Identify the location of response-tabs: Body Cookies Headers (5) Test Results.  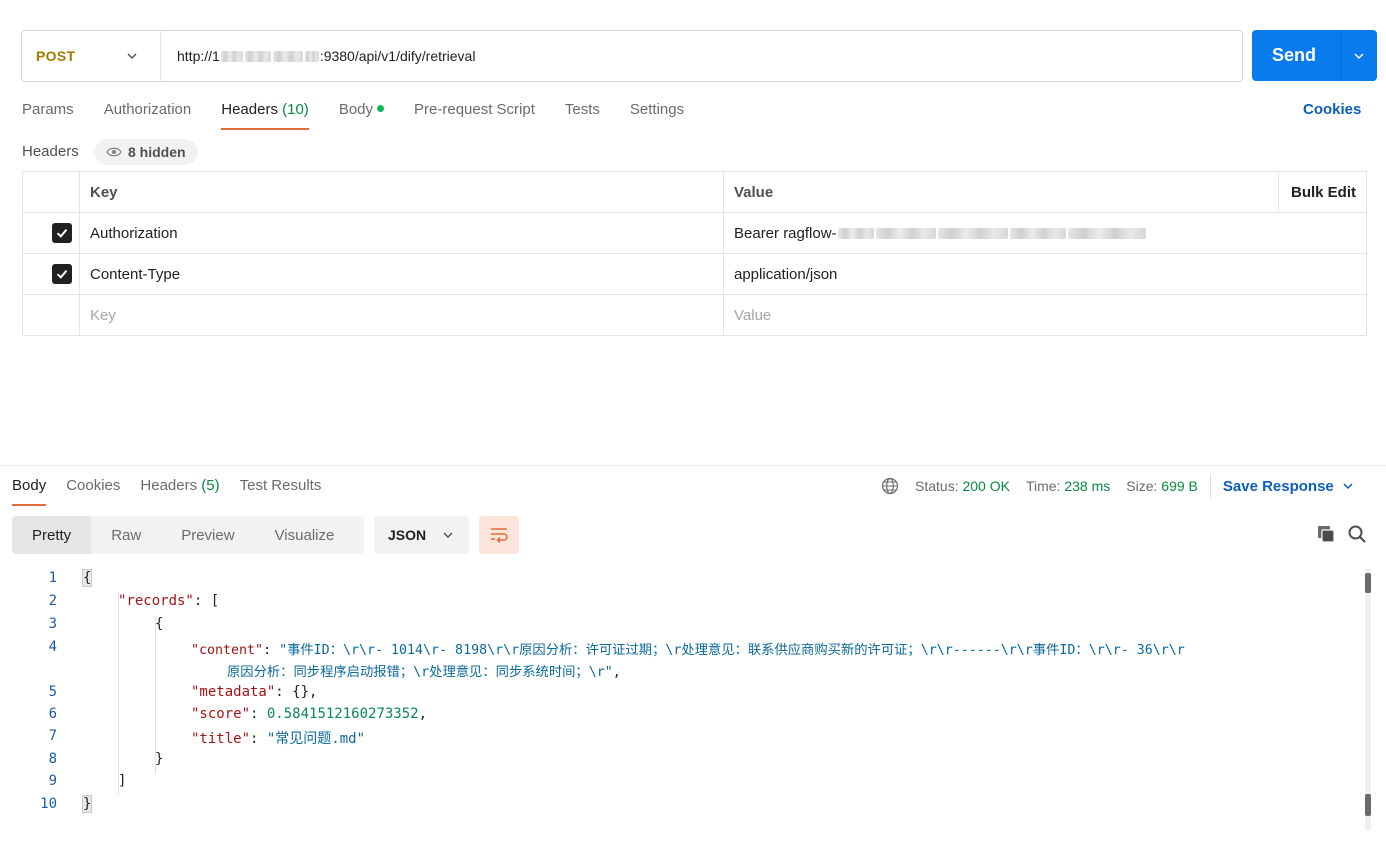
(176, 491).